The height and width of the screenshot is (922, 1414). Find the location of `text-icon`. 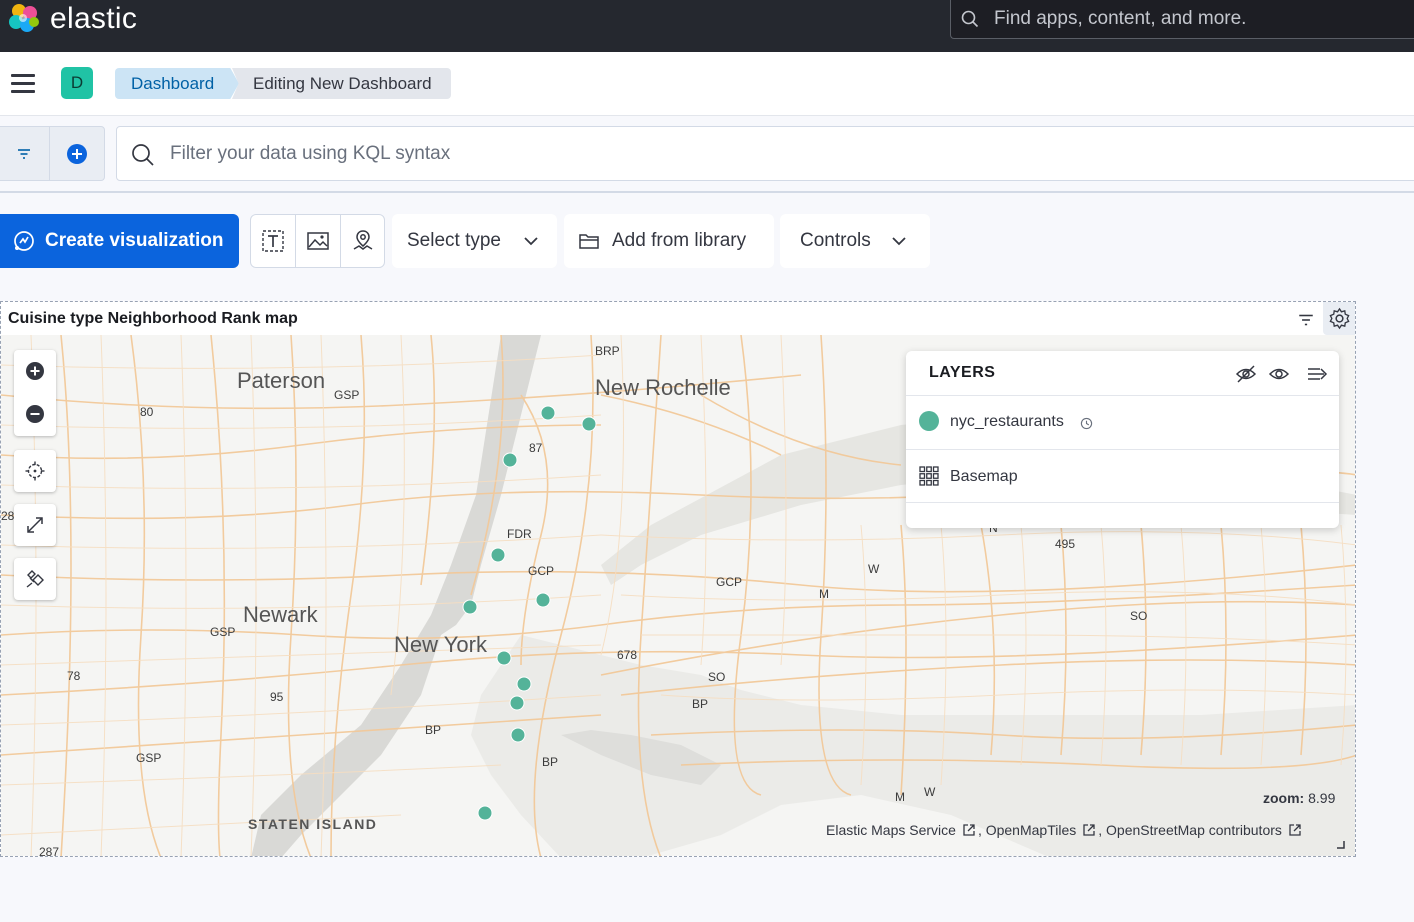

text-icon is located at coordinates (273, 241).